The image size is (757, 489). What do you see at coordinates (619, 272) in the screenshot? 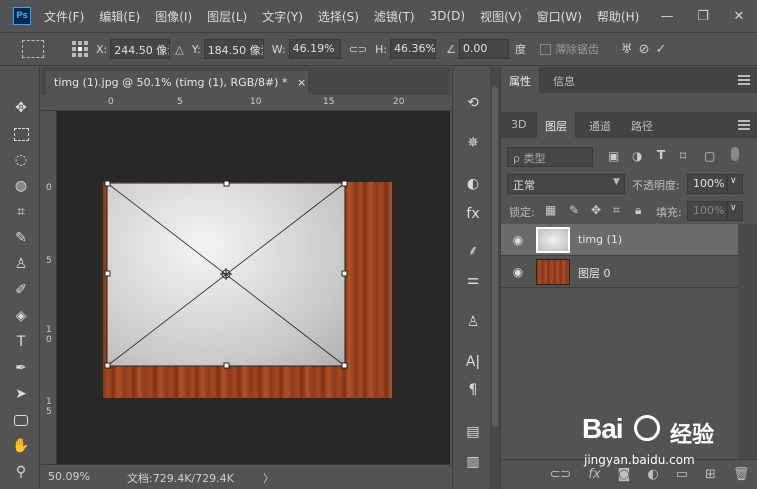
I see `layer-row-layer0: ◉ 图层 0` at bounding box center [619, 272].